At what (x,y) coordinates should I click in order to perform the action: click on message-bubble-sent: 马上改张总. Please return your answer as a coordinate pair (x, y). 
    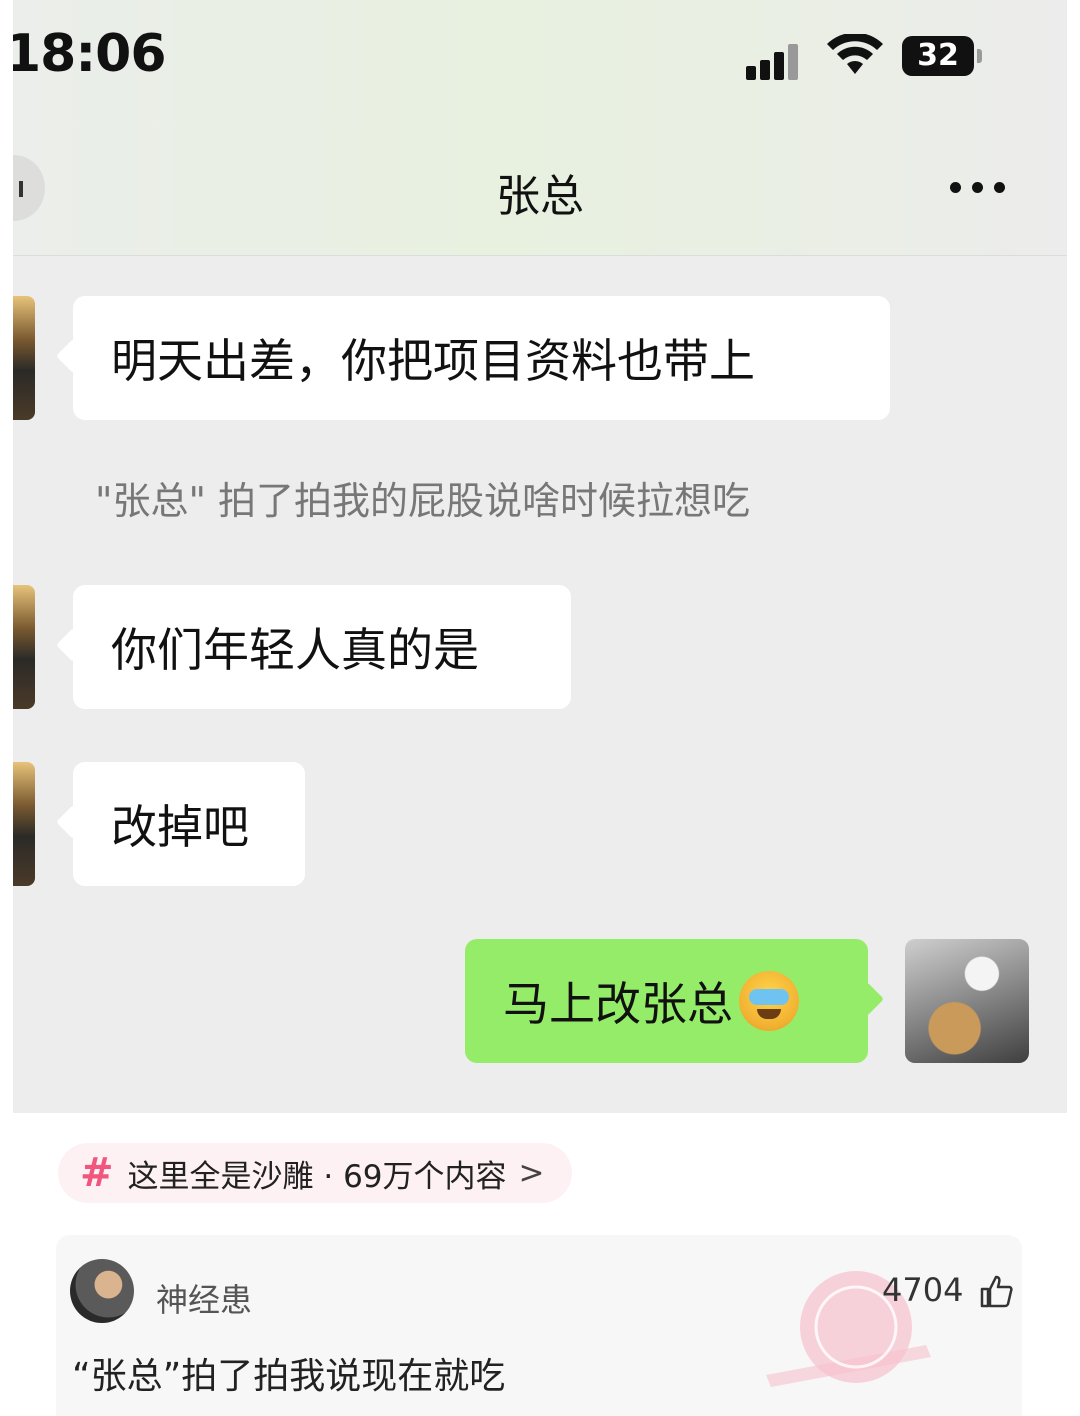
    Looking at the image, I should click on (666, 1001).